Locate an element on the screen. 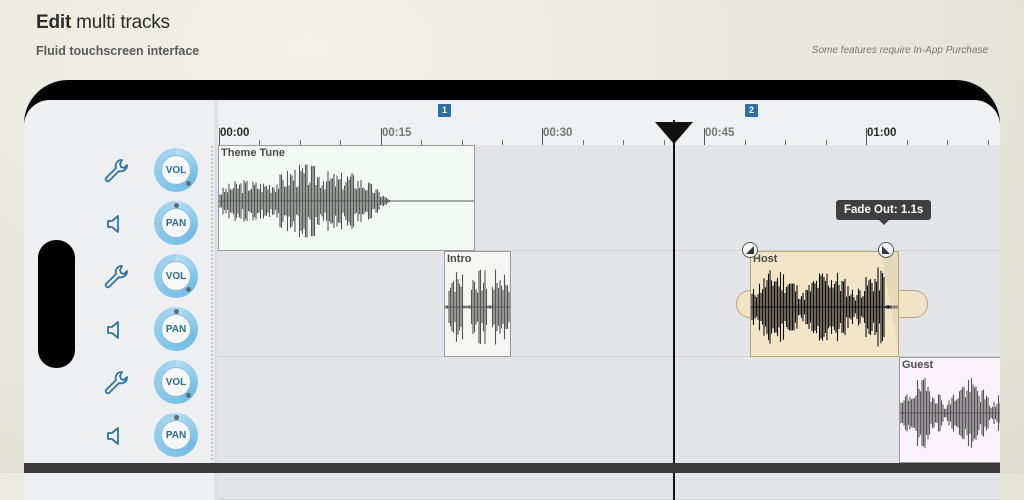  iap-notice: Some features require In-App Purchase is located at coordinates (899, 50).